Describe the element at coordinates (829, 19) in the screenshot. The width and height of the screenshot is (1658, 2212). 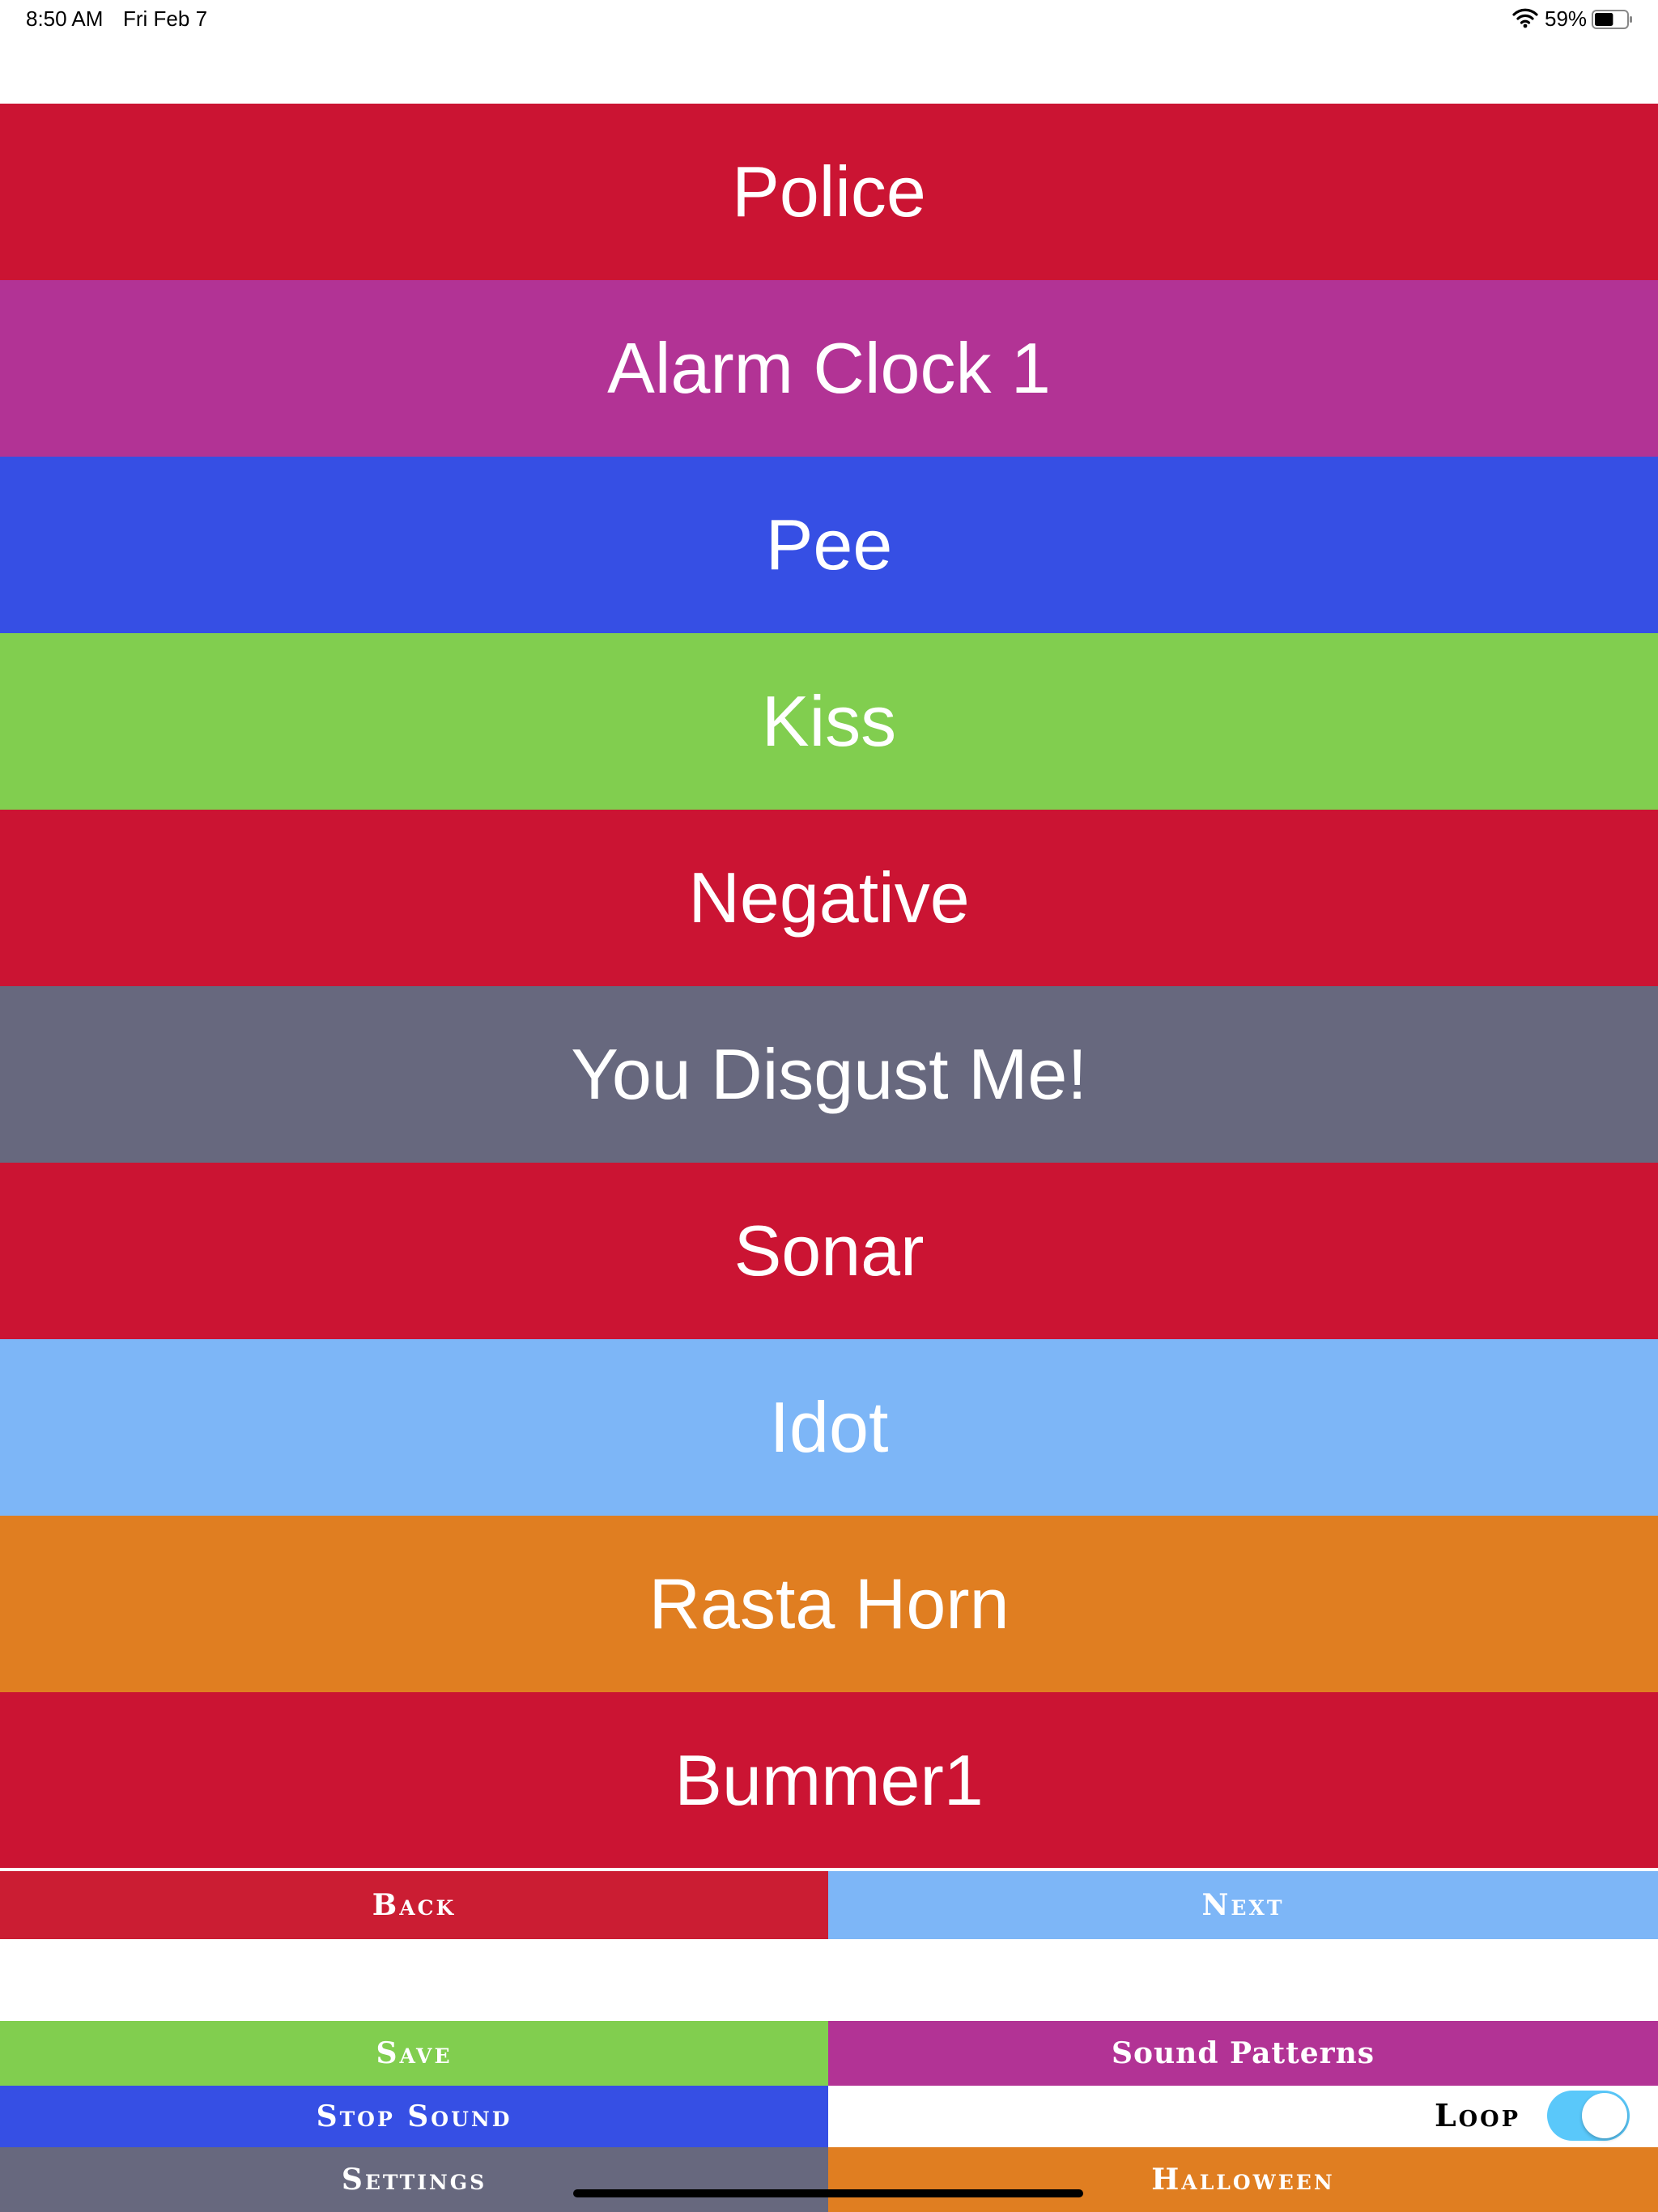
I see `status-bar: 8:50 AM Fri Feb 7 59%` at that location.